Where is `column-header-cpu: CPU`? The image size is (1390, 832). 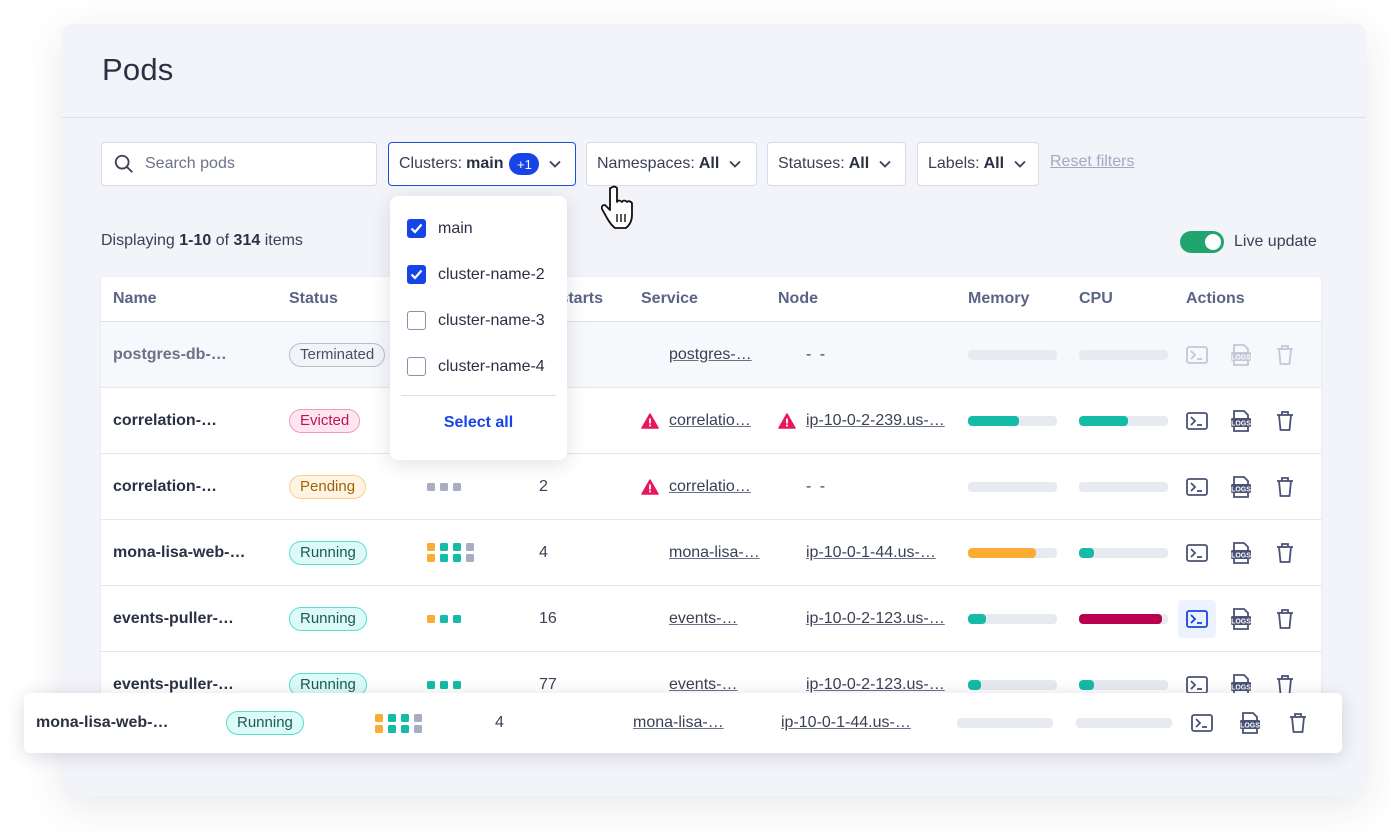
column-header-cpu: CPU is located at coordinates (1122, 299).